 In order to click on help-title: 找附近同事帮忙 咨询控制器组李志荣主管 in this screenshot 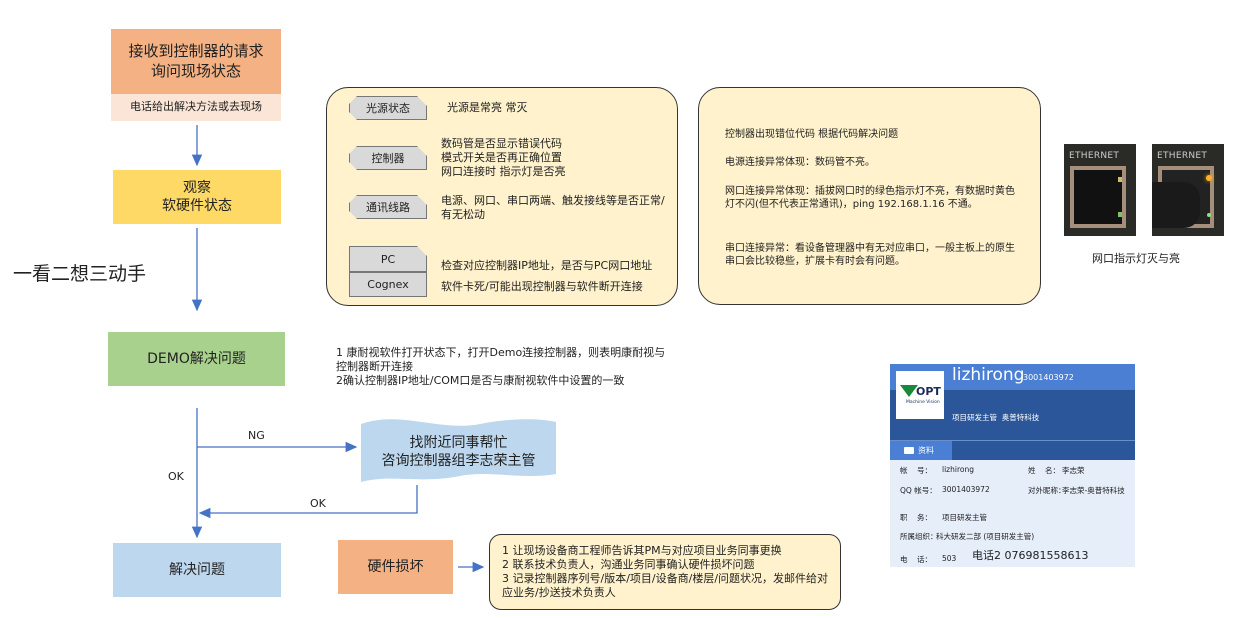, I will do `click(458, 451)`.